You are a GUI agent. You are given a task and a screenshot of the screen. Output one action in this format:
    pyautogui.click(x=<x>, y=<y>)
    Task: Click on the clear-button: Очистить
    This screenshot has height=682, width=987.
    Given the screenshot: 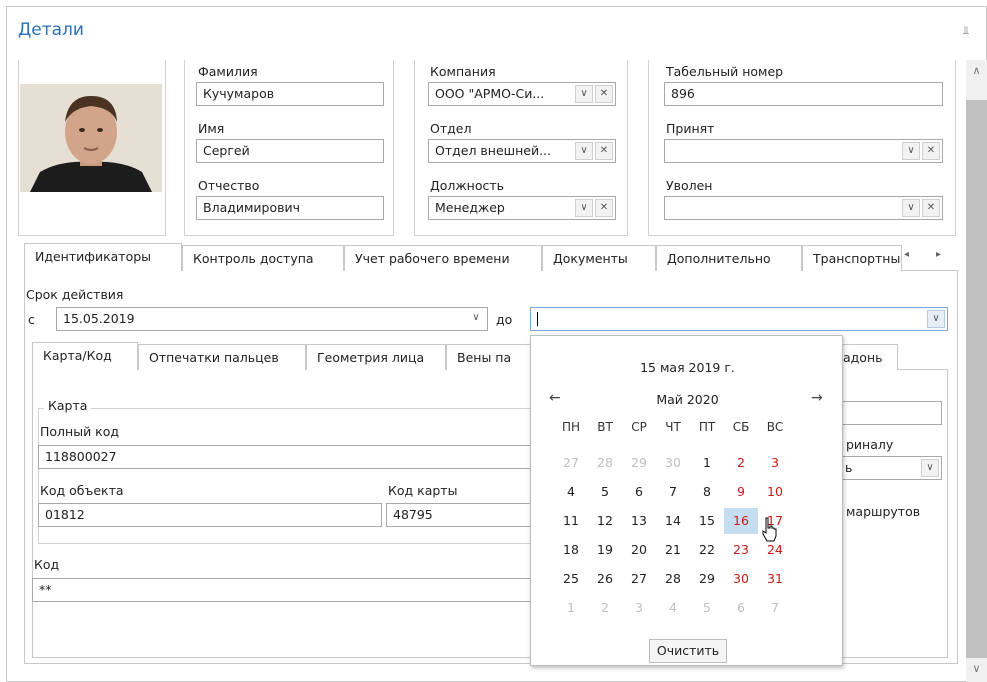 What is the action you would take?
    pyautogui.click(x=688, y=651)
    